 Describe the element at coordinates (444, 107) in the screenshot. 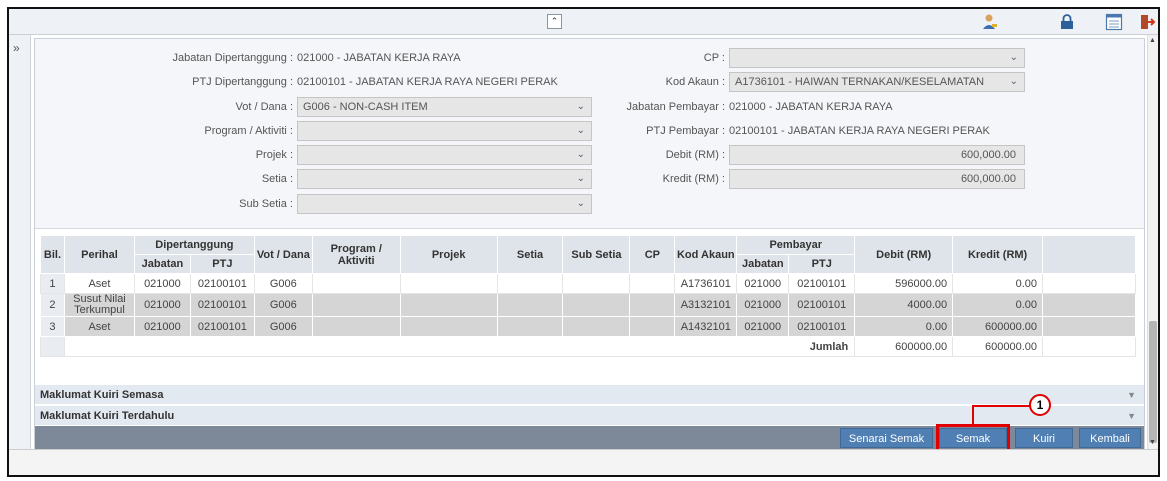

I see `vot-dana-select: G006 - NON-CASH ITEM ⌄` at that location.